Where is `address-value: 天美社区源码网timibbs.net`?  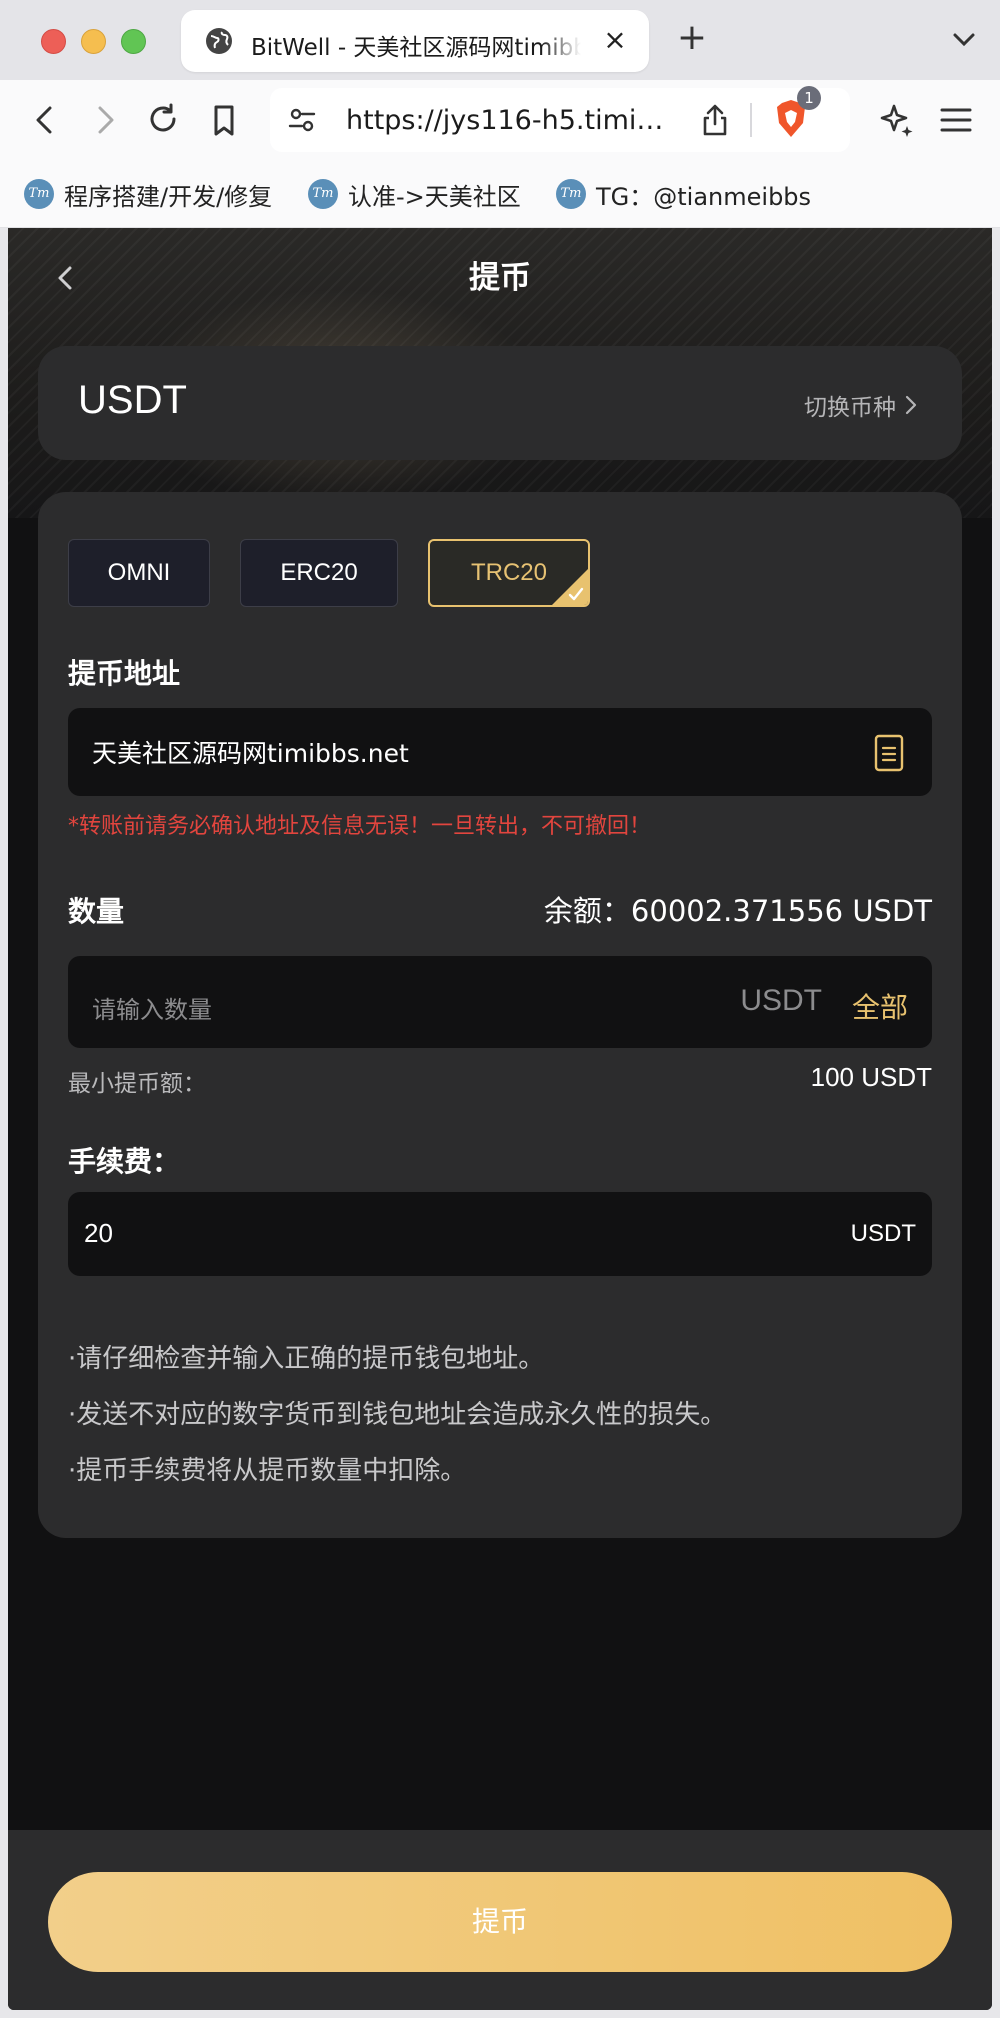 address-value: 天美社区源码网timibbs.net is located at coordinates (250, 752).